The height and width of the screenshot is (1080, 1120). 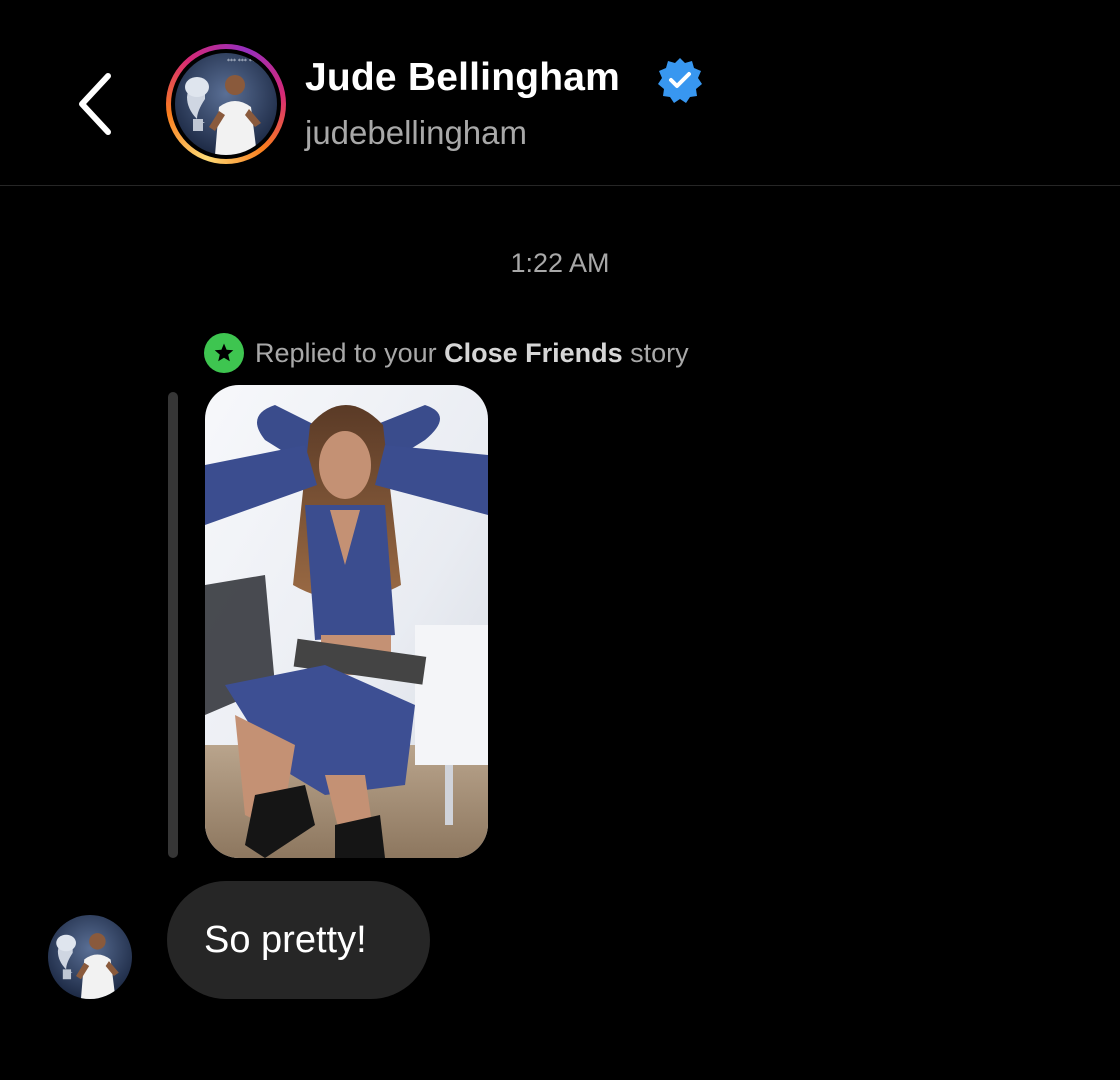 I want to click on story-reply-label: Replied to your Close Friends story, so click(x=446, y=353).